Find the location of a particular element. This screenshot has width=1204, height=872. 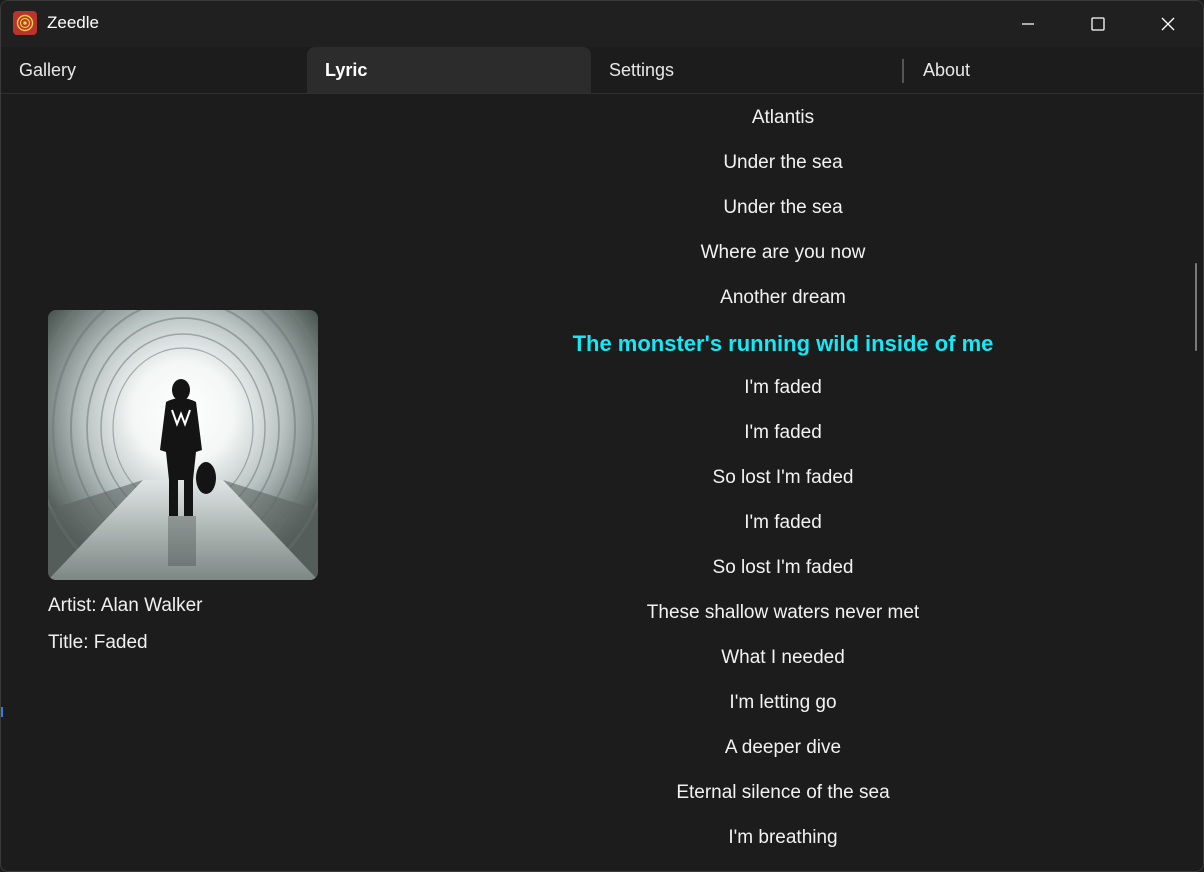

artist-label: Artist: Alan Walker is located at coordinates (125, 605).